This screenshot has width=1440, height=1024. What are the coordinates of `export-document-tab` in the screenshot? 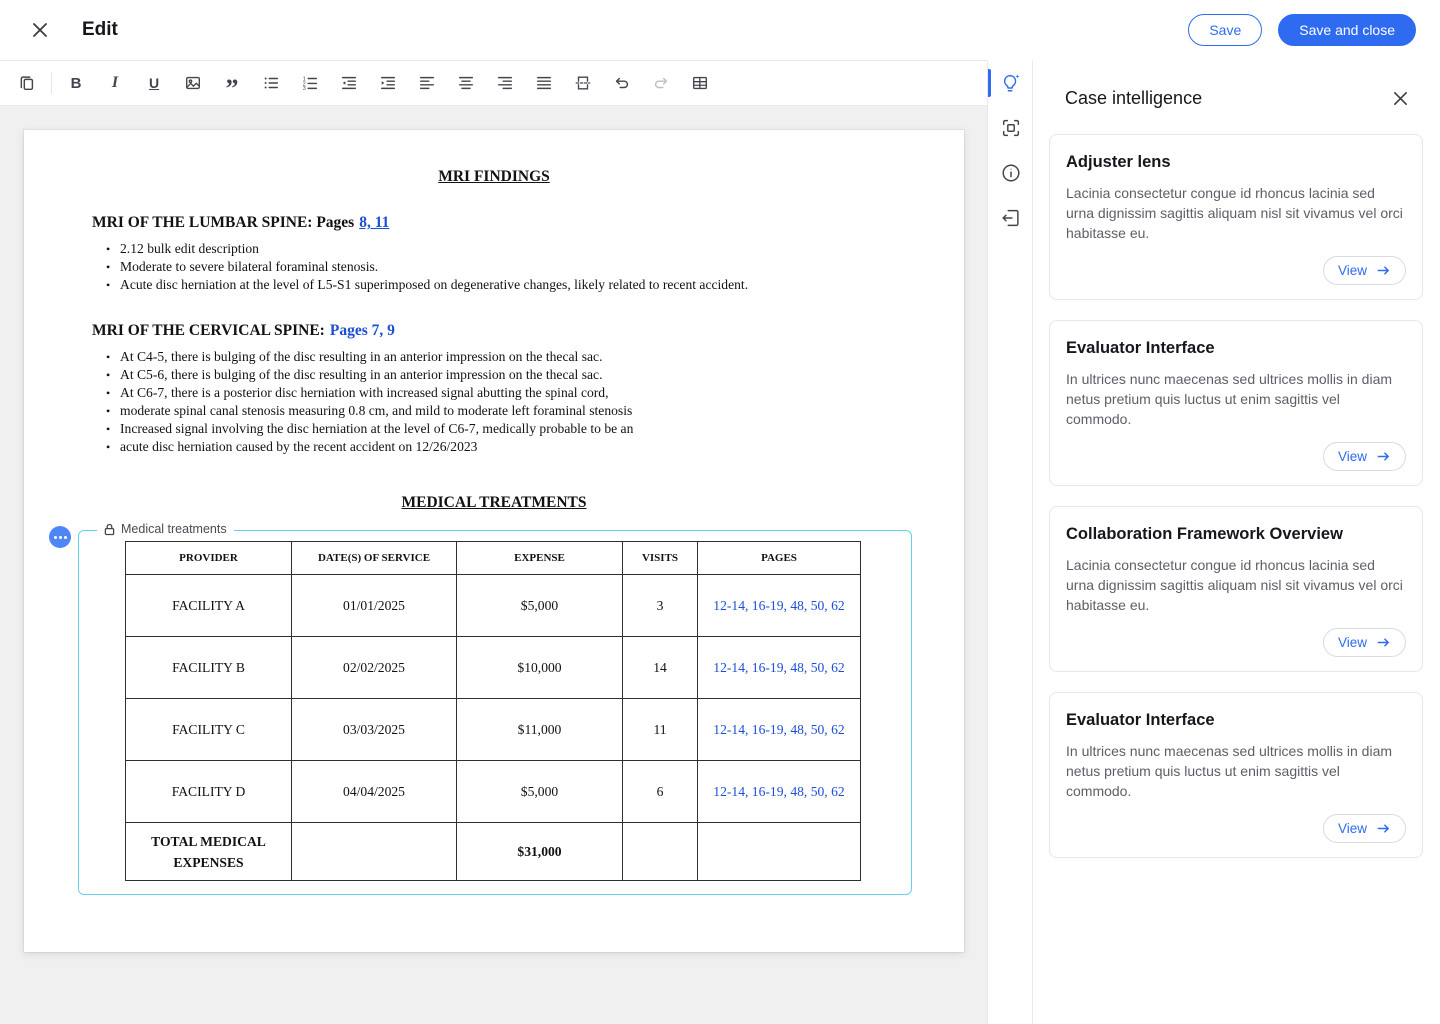 It's located at (1010, 218).